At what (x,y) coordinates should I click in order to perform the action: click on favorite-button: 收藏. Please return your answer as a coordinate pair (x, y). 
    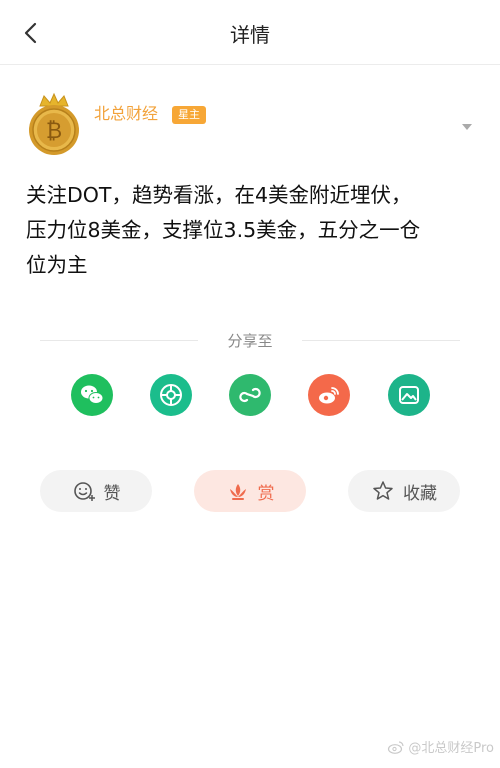
    Looking at the image, I should click on (404, 491).